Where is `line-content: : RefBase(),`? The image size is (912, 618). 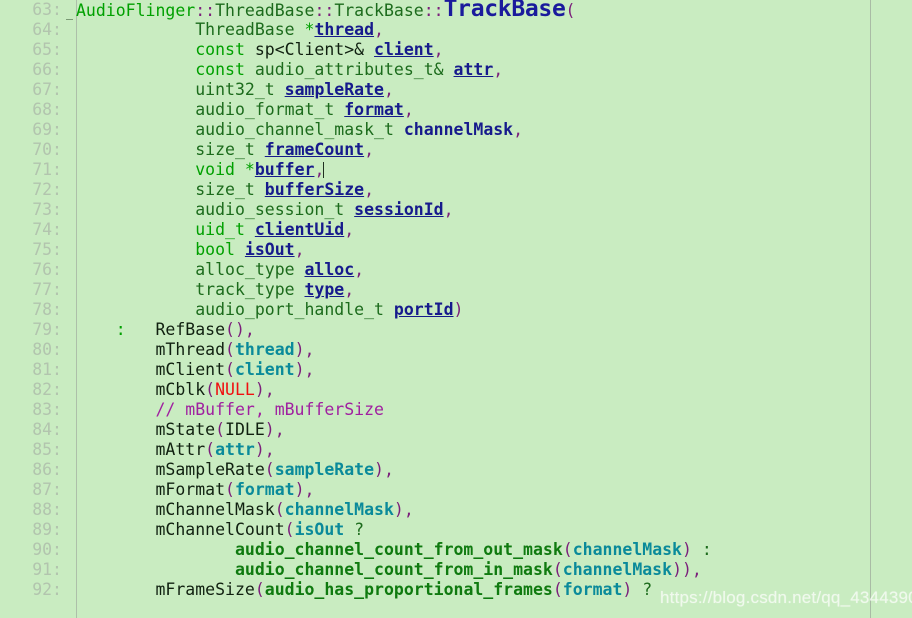 line-content: : RefBase(), is located at coordinates (185, 329).